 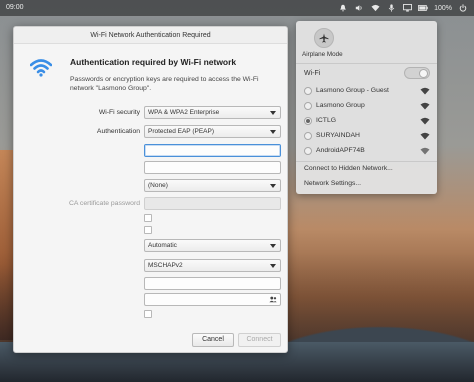 I want to click on network-item: Lasmono Group, so click(x=366, y=106).